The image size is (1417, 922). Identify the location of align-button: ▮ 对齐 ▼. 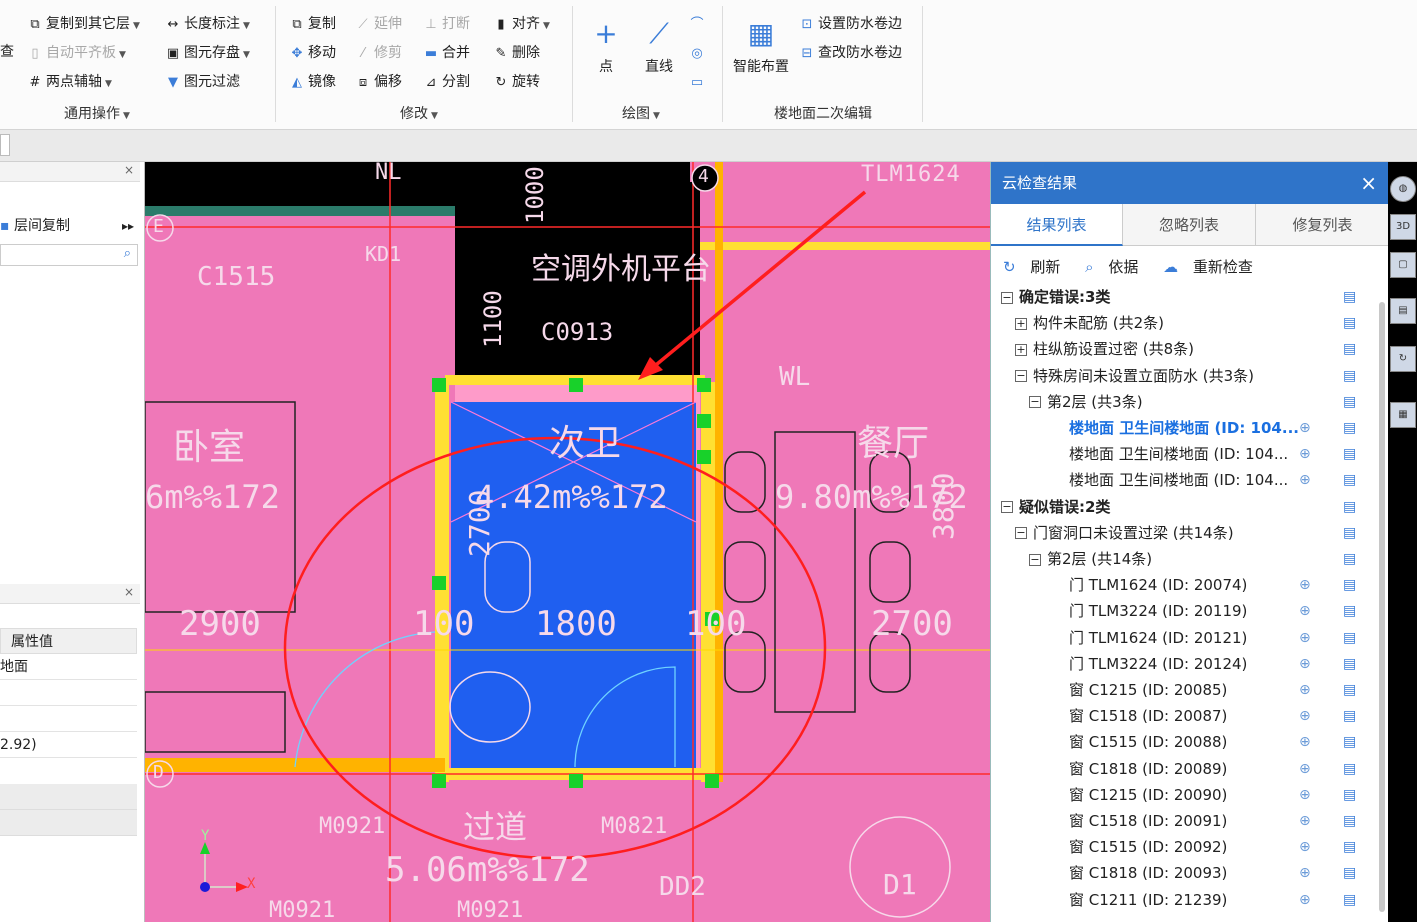
(521, 24).